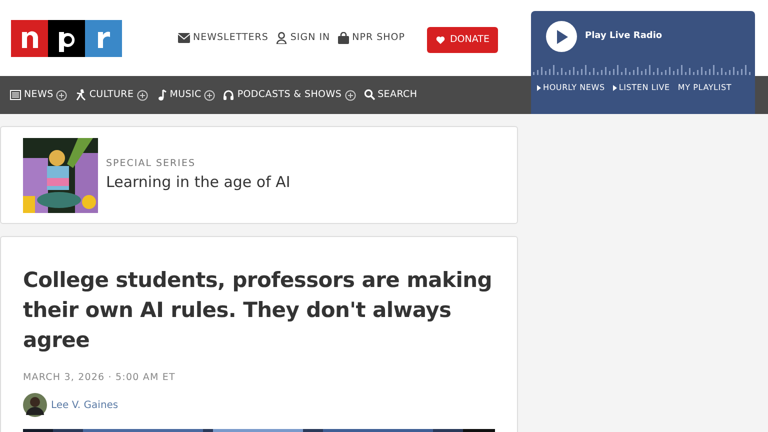 The width and height of the screenshot is (768, 432). Describe the element at coordinates (303, 38) in the screenshot. I see `header-link: SIGN IN` at that location.